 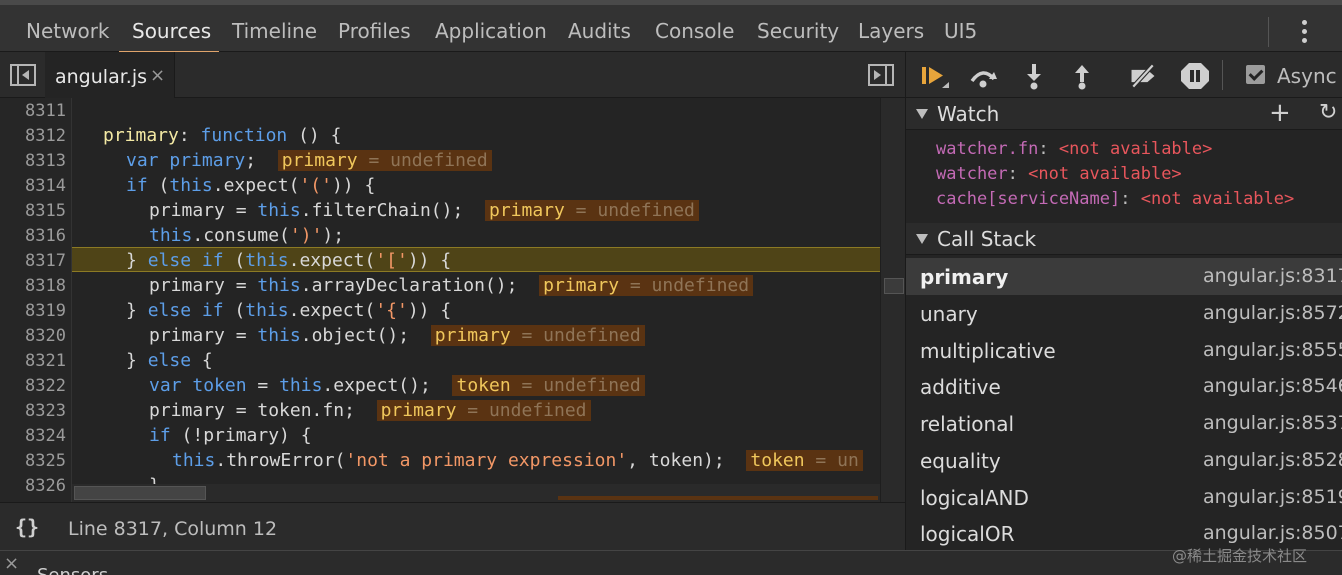 What do you see at coordinates (1124, 239) in the screenshot?
I see `callstack-section-header: Call Stack` at bounding box center [1124, 239].